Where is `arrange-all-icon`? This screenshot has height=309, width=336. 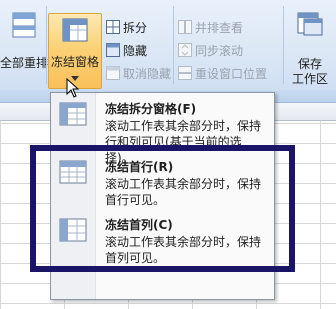
arrange-all-icon is located at coordinates (24, 25).